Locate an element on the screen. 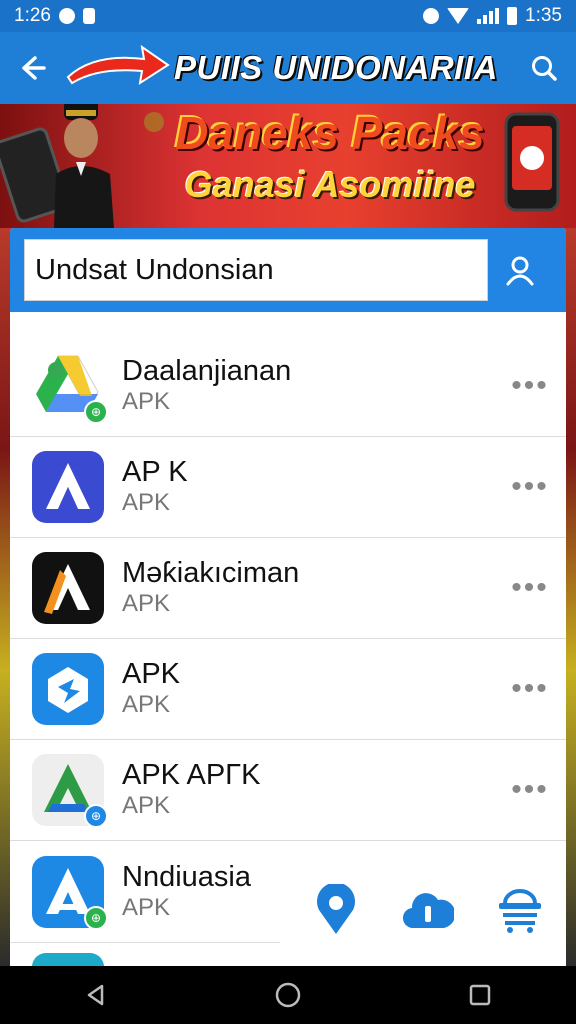 This screenshot has height=1024, width=576. status-time: 1:26 is located at coordinates (32, 15).